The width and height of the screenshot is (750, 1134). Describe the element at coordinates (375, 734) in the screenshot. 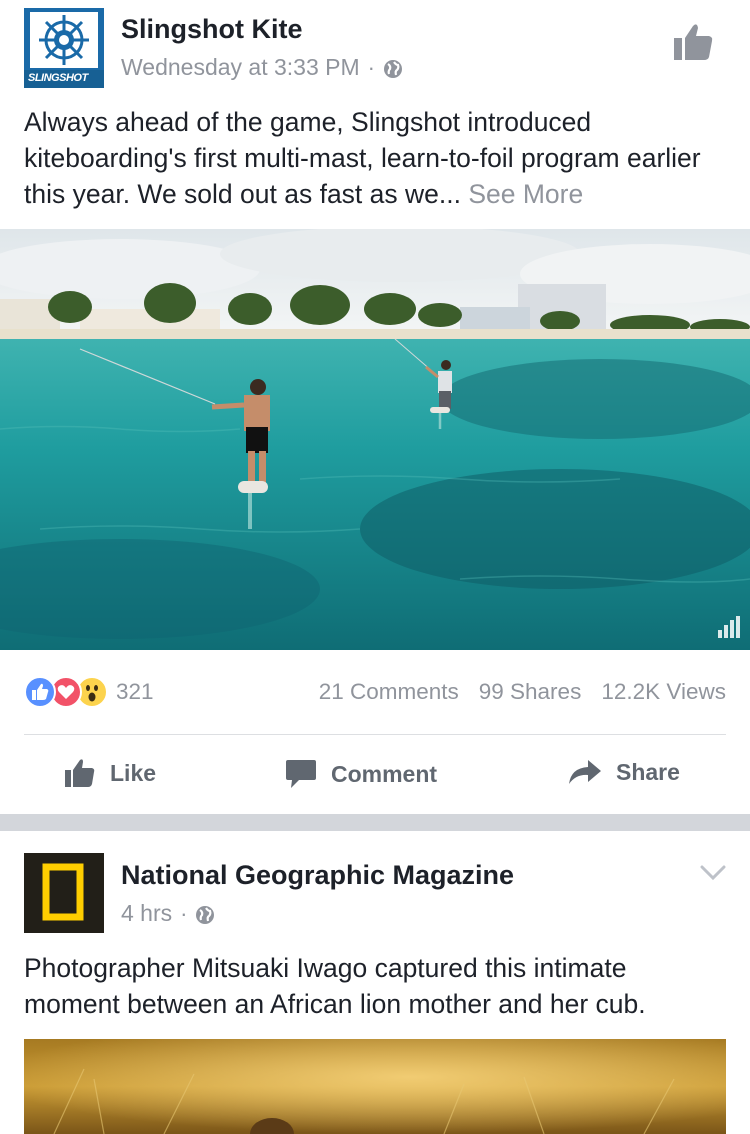

I see `actions-divider` at that location.